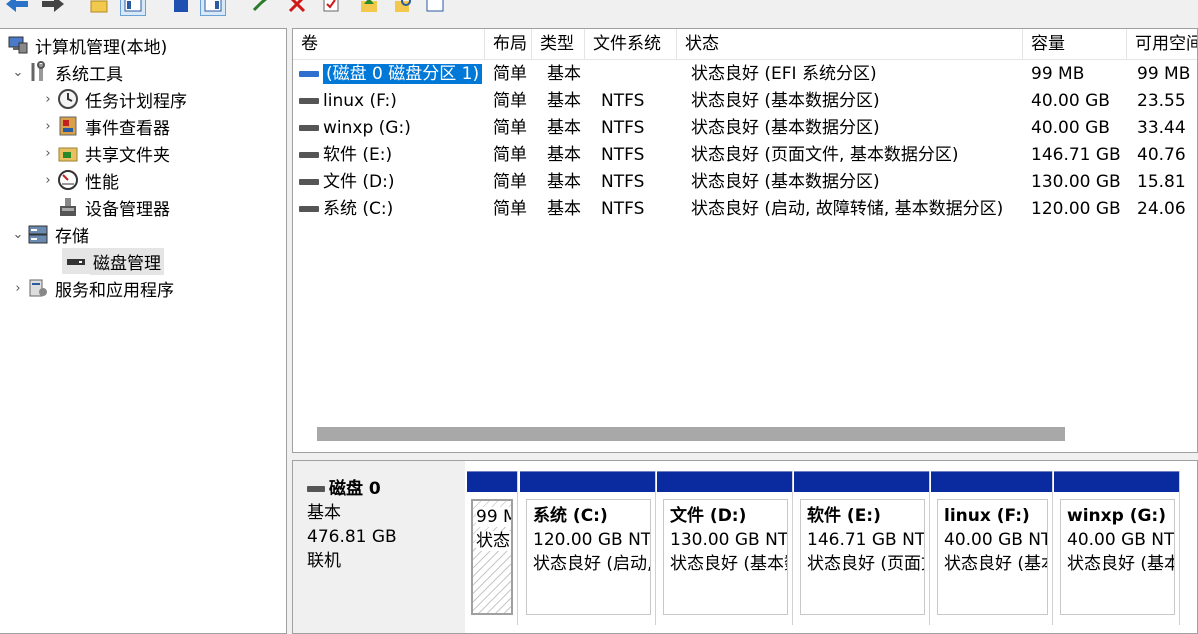 The width and height of the screenshot is (1198, 634). I want to click on horizontal-scrollbar-thumb, so click(691, 434).